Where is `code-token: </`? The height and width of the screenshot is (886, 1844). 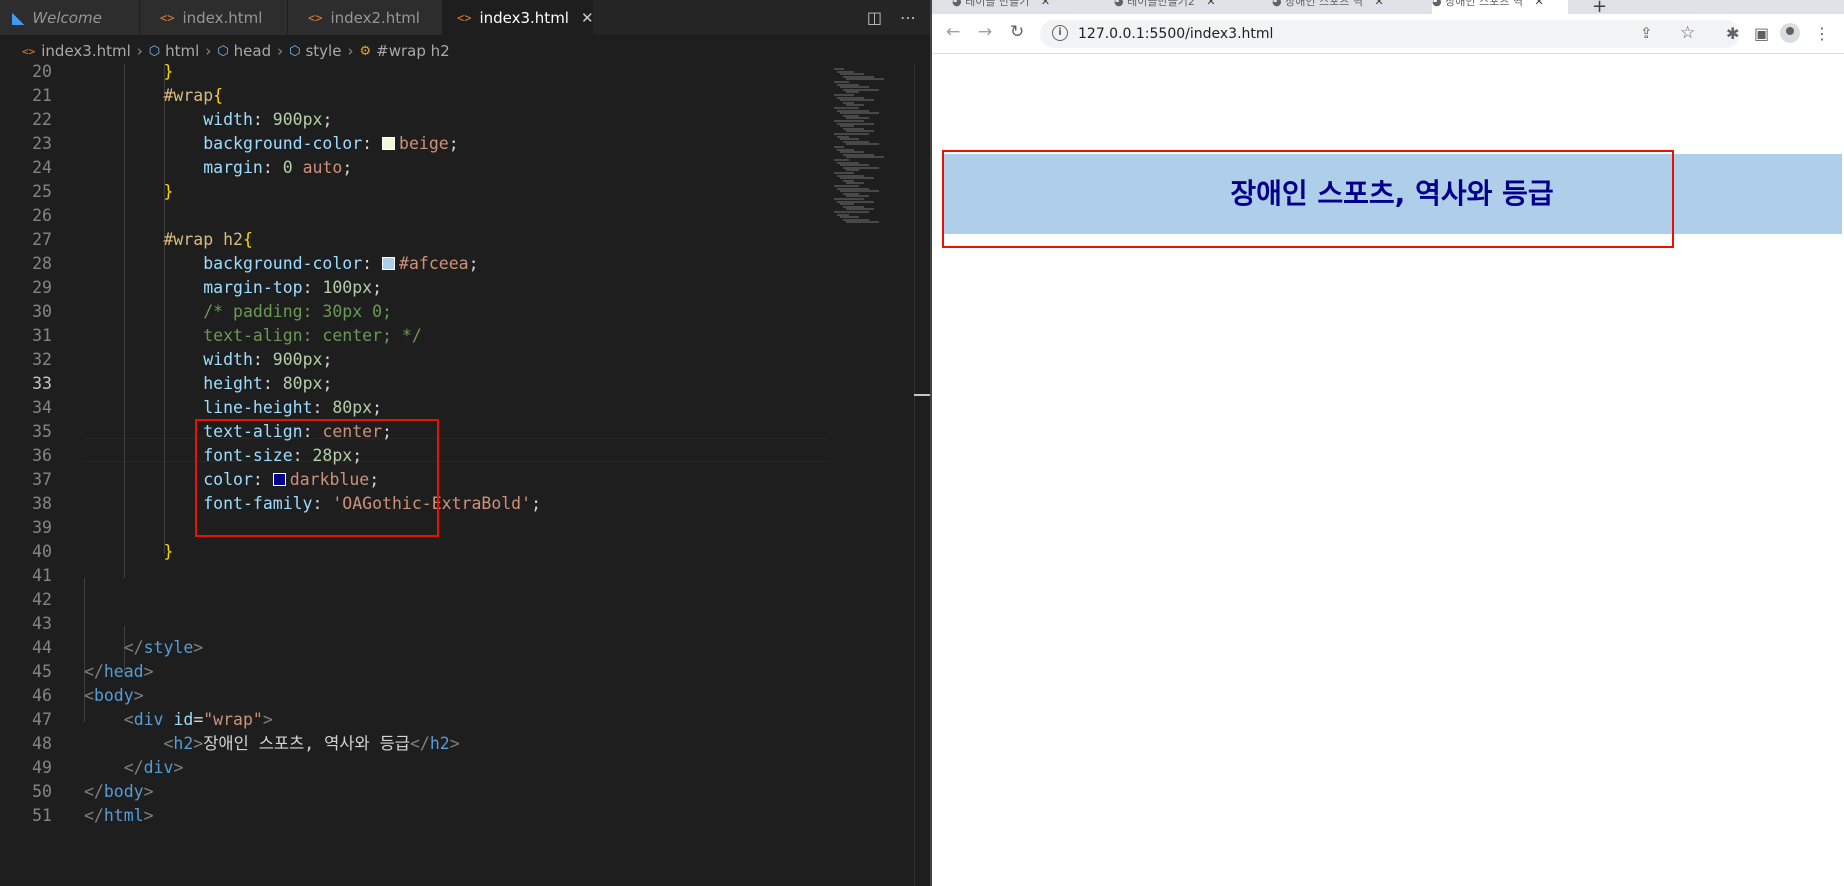 code-token: </ is located at coordinates (94, 815).